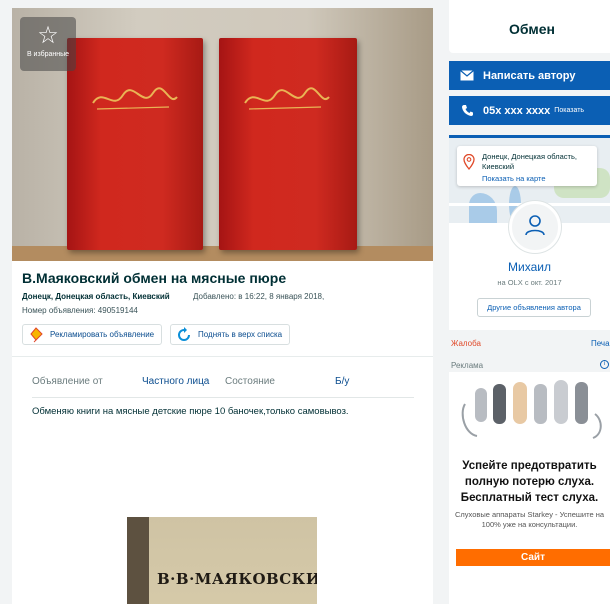 This screenshot has width=610, height=604. I want to click on book-signature-left, so click(135, 100).